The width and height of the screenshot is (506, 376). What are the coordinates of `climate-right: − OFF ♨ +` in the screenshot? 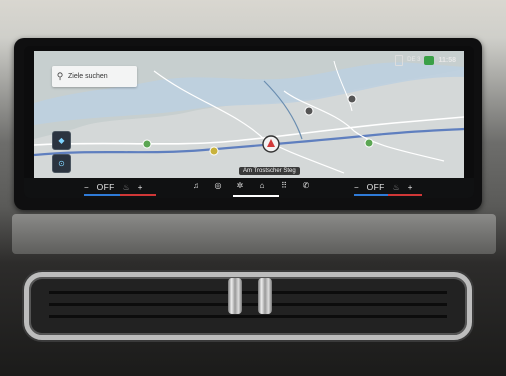 It's located at (383, 187).